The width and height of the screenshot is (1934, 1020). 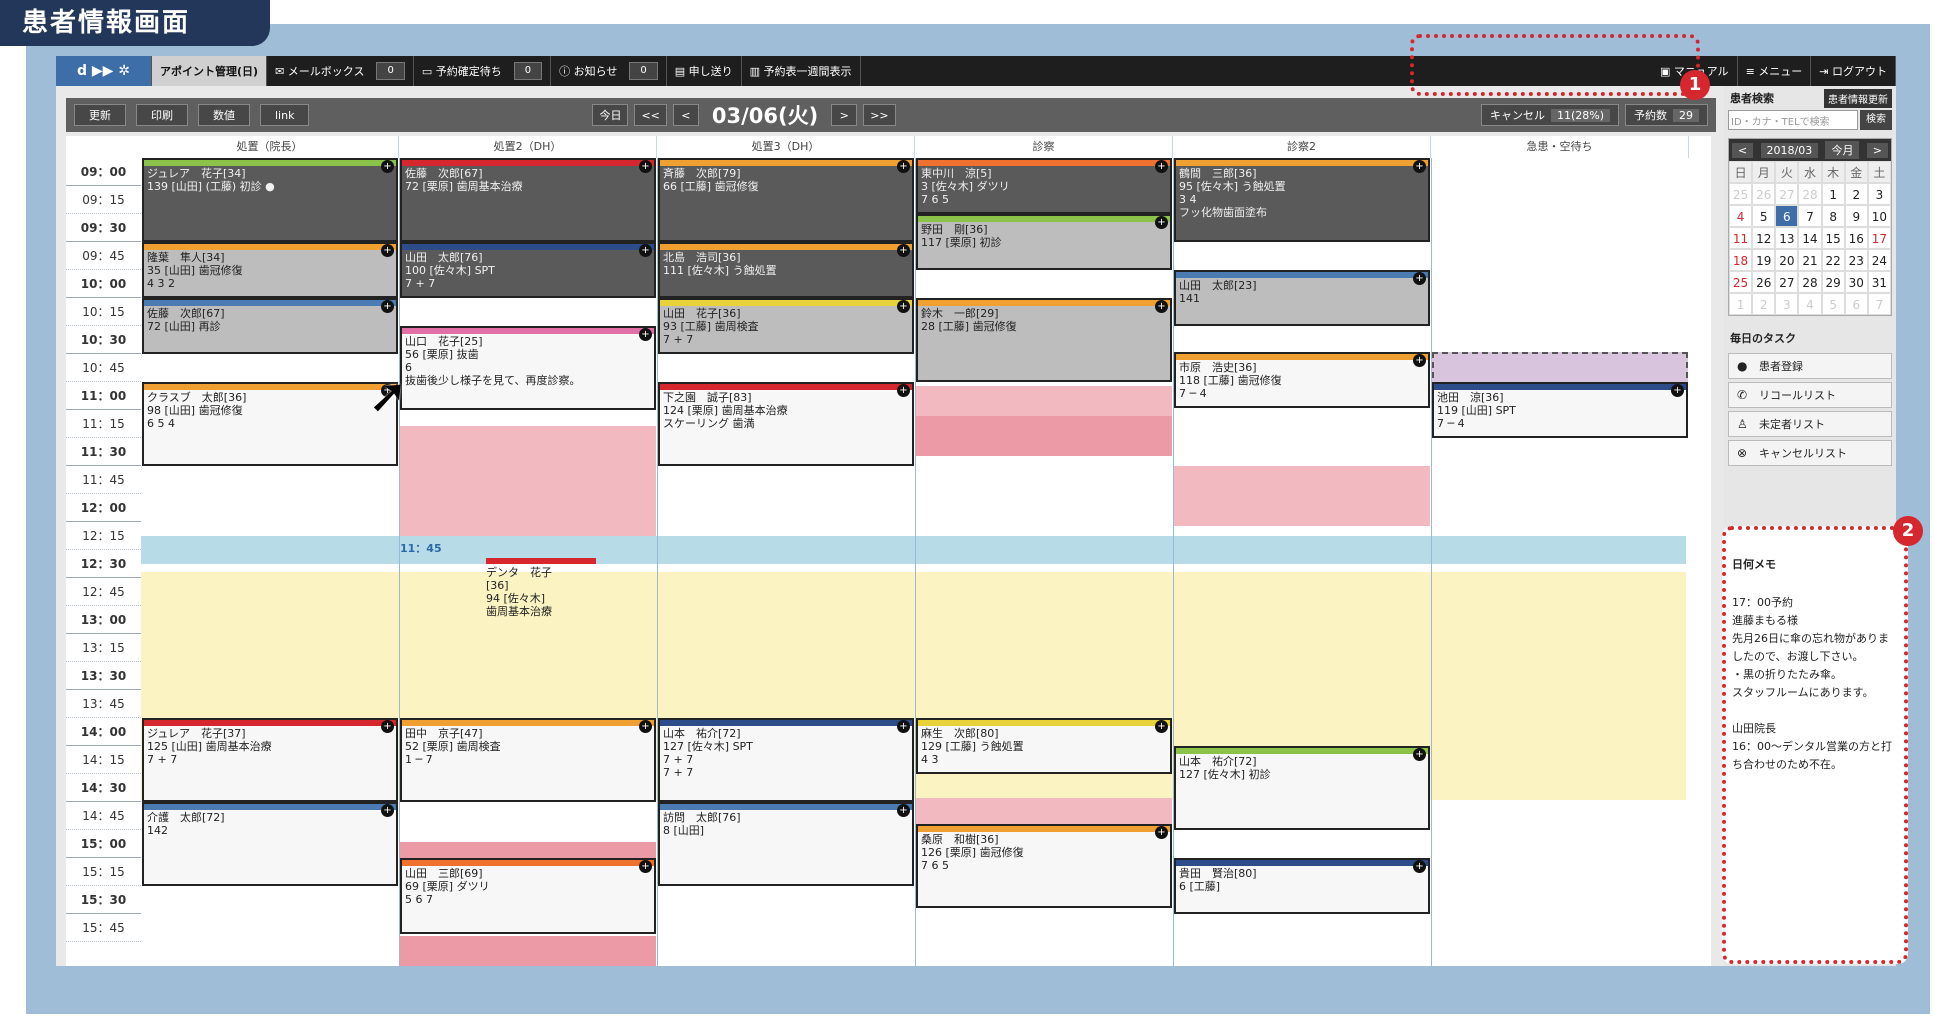 I want to click on appointment-card: 隆葉 隼人[34] 35 [山田] 歯冠修復 4 3 2 +, so click(x=270, y=270).